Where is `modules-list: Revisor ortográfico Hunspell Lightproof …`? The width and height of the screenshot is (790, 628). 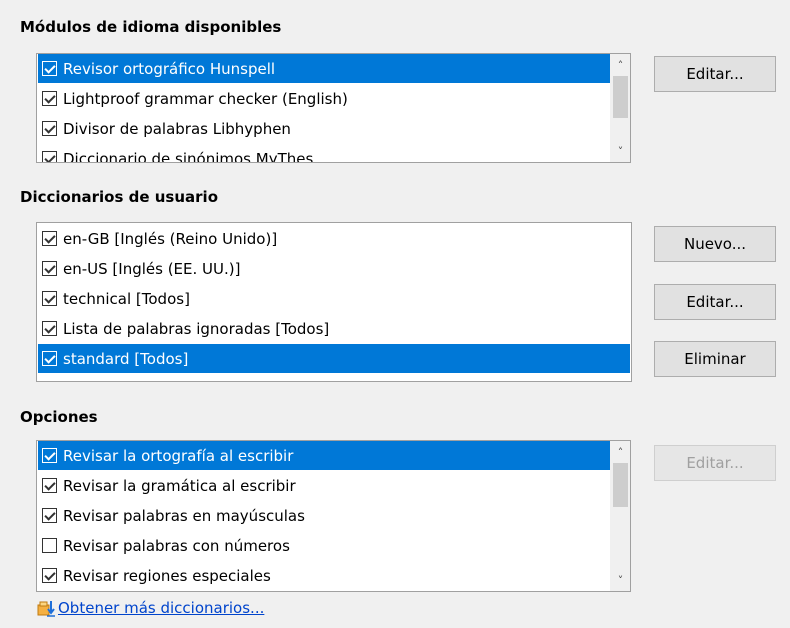 modules-list: Revisor ortográfico Hunspell Lightproof … is located at coordinates (333, 108).